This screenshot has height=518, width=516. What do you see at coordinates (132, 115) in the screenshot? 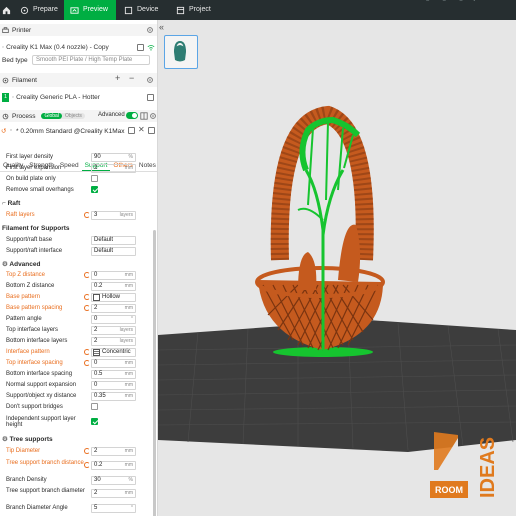
I see `advanced-switch` at bounding box center [132, 115].